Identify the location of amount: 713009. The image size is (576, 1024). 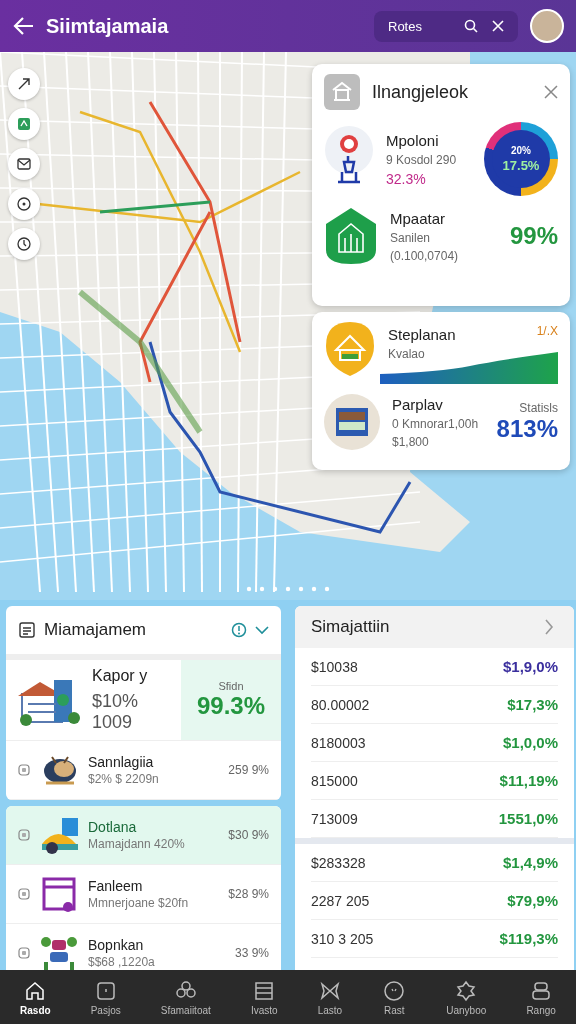
(334, 818).